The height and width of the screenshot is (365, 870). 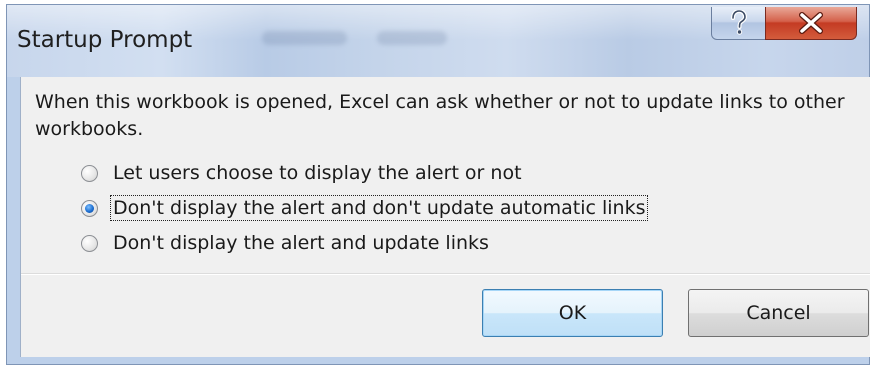 What do you see at coordinates (105, 40) in the screenshot?
I see `dialog-title: Startup Prompt` at bounding box center [105, 40].